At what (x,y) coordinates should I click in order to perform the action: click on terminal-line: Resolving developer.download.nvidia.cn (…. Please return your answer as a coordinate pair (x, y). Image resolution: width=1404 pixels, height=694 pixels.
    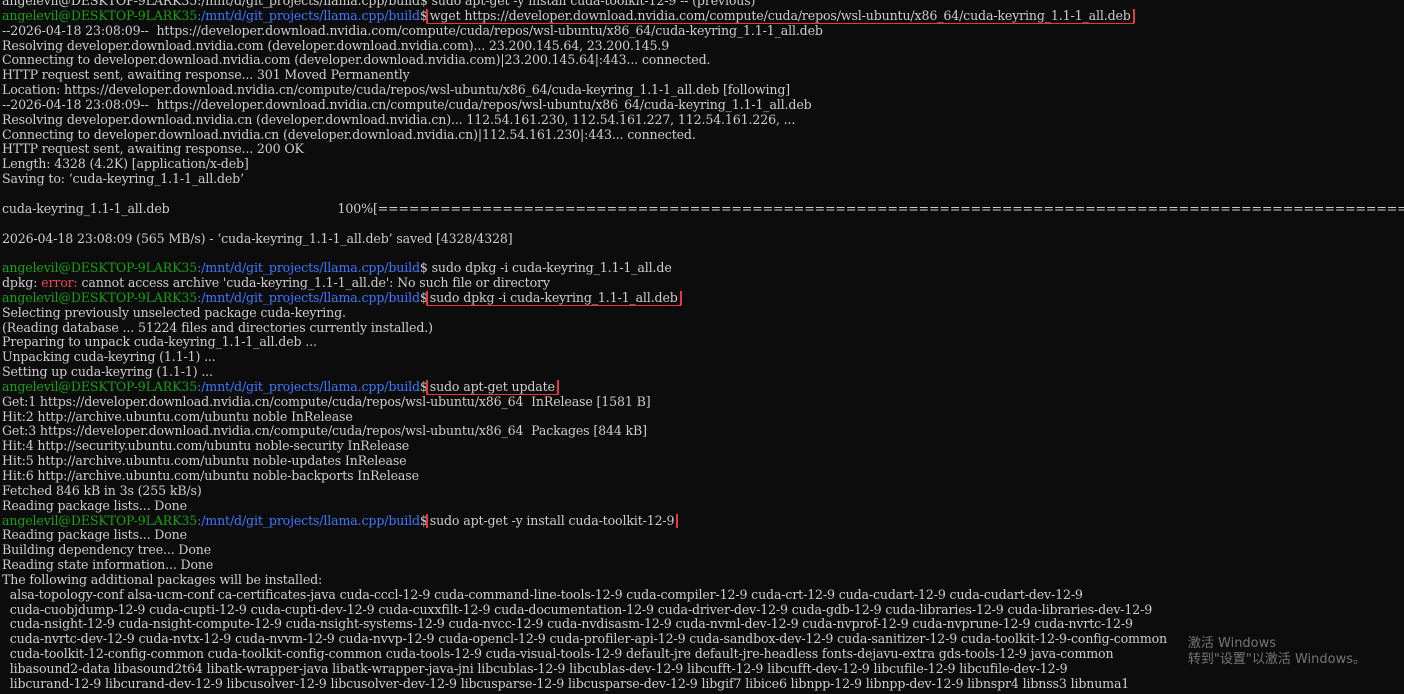
    Looking at the image, I should click on (703, 120).